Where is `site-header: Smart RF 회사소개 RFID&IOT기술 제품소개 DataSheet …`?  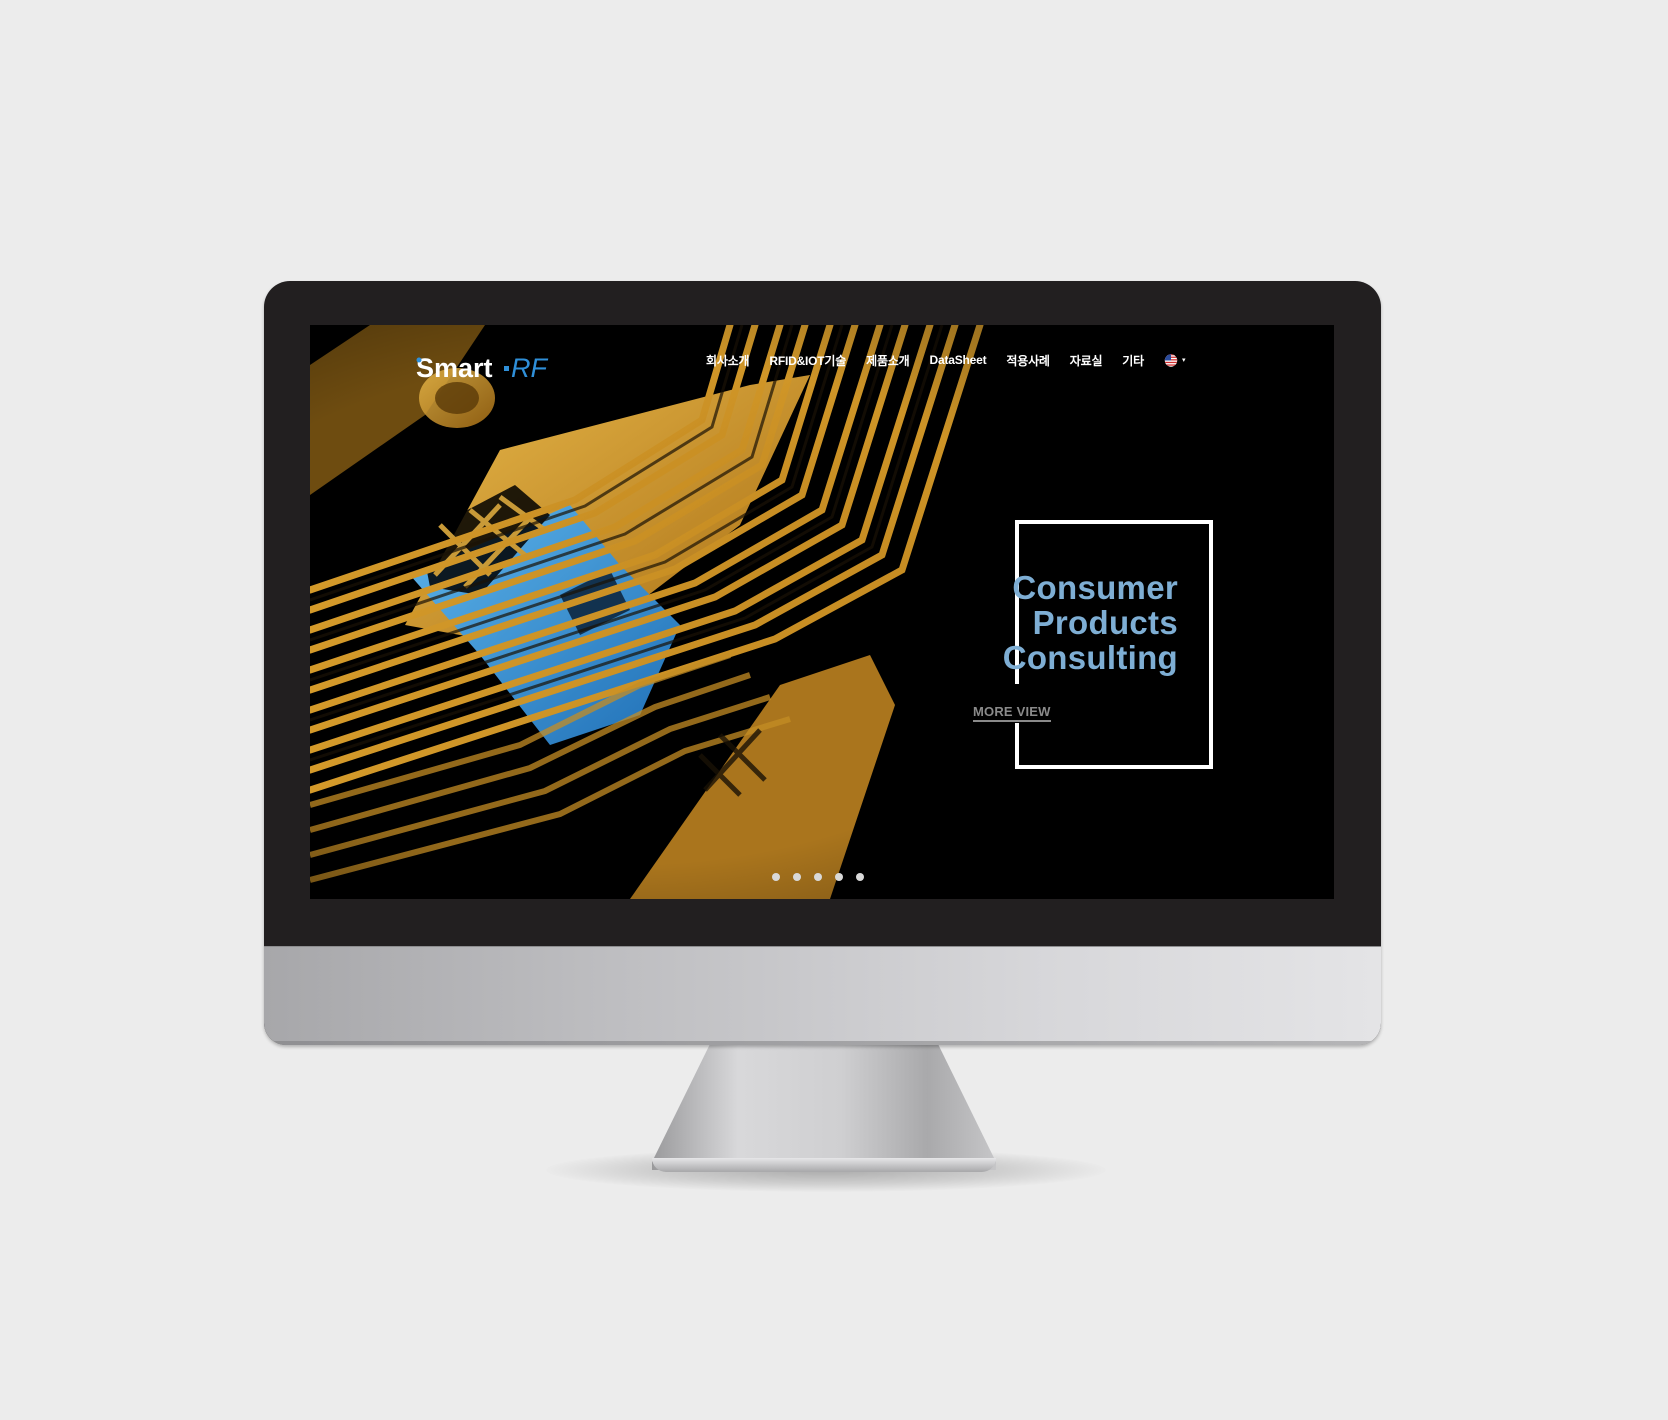
site-header: Smart RF 회사소개 RFID&IOT기술 제품소개 DataSheet … is located at coordinates (822, 365).